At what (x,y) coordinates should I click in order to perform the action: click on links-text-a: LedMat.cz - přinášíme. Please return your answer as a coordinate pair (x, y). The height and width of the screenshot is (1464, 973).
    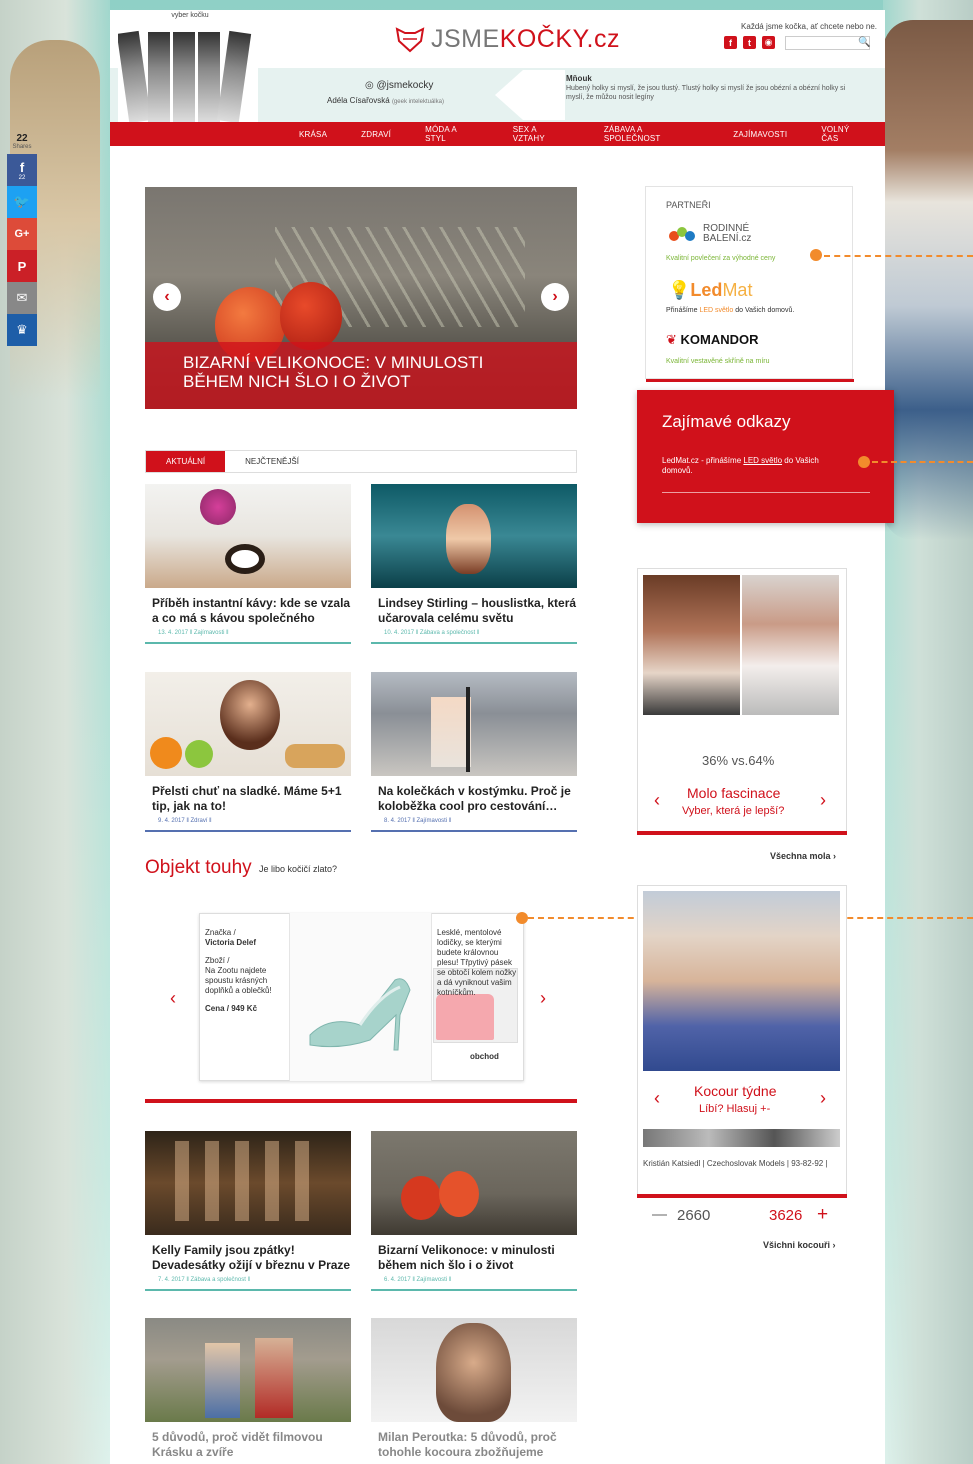
    Looking at the image, I should click on (703, 460).